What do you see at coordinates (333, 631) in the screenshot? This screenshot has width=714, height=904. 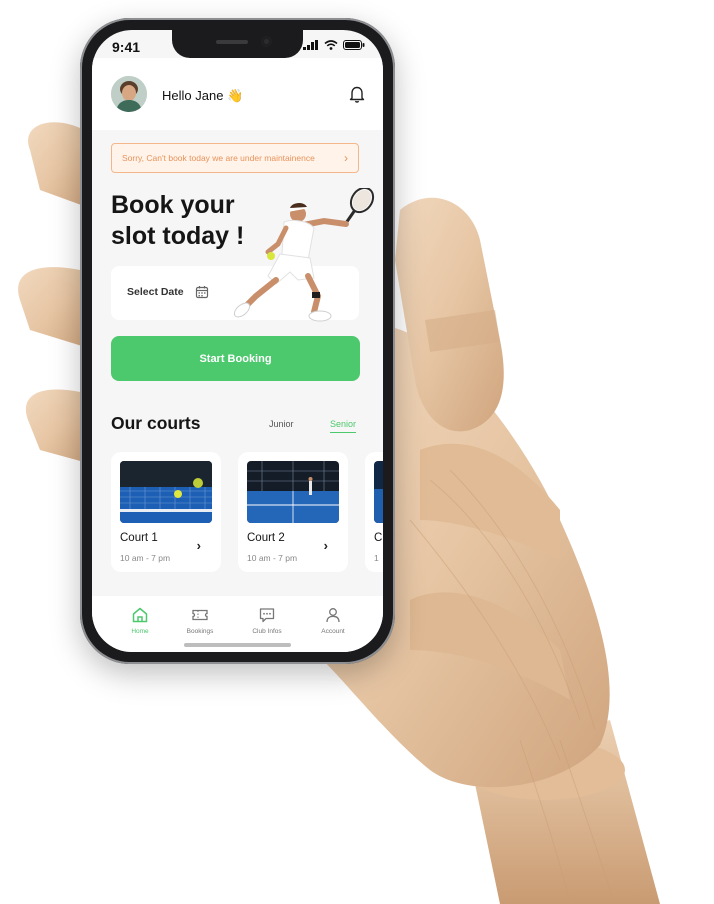 I see `nav-label: Account` at bounding box center [333, 631].